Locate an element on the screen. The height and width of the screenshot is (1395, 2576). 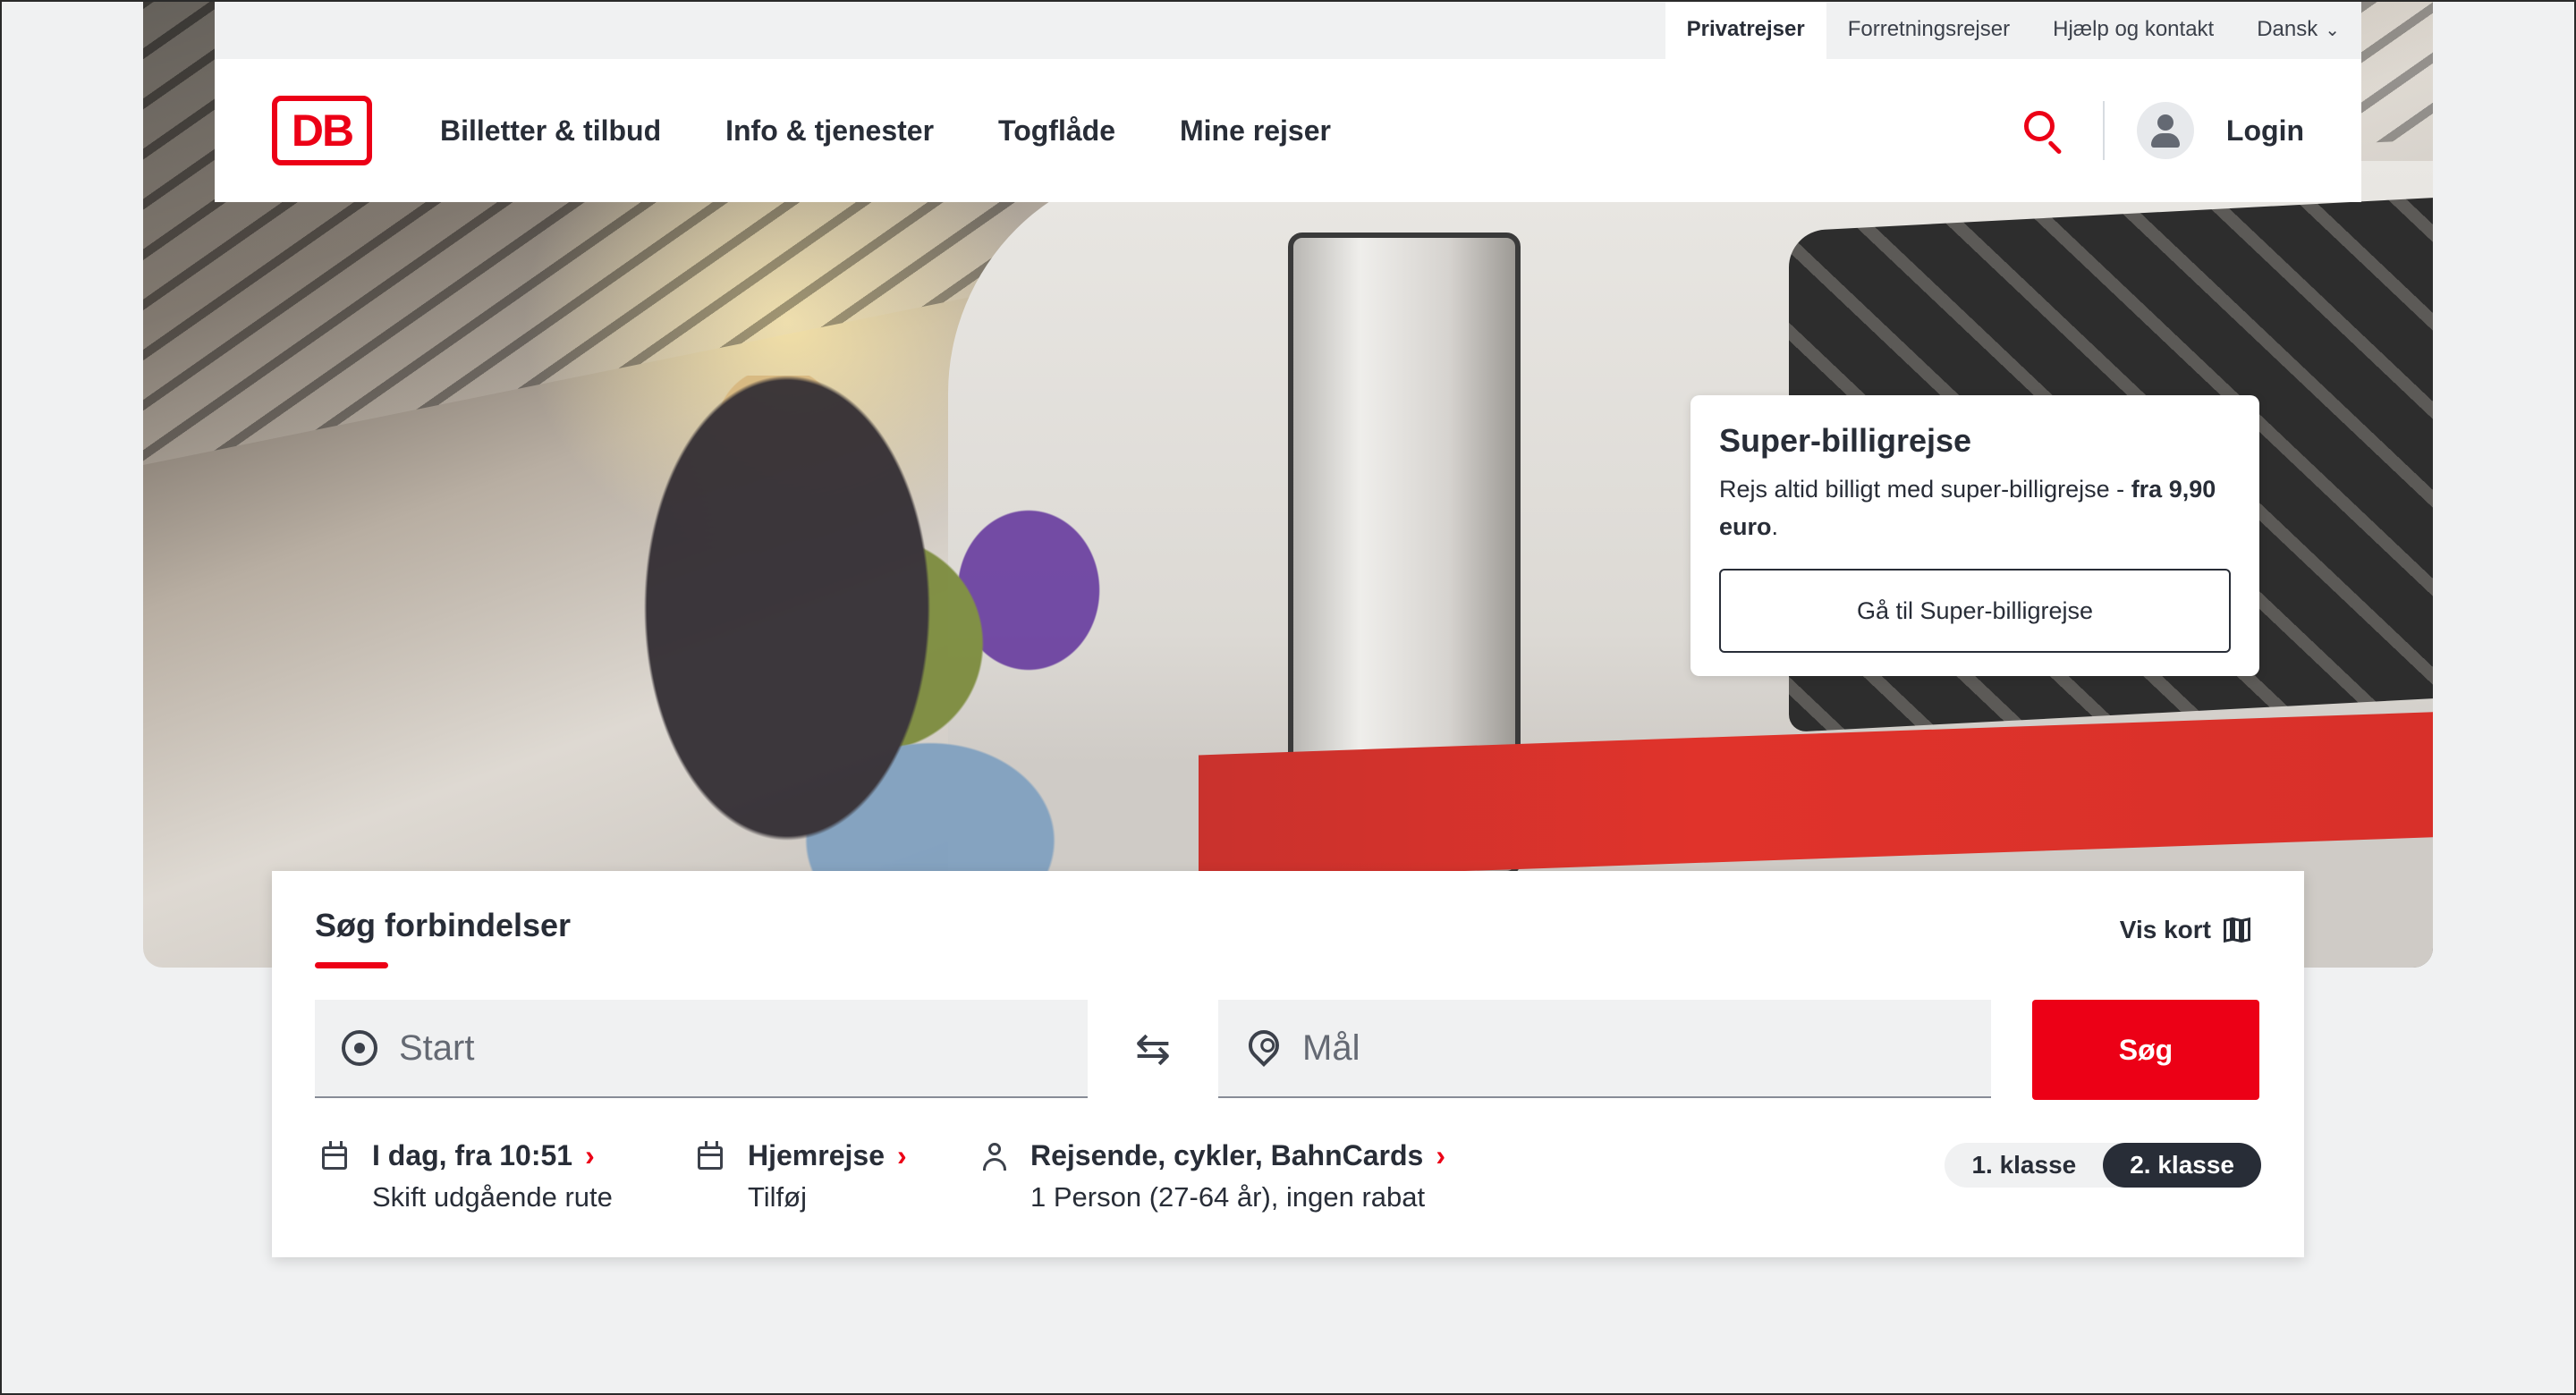
date-sub: Skift udgående rute is located at coordinates (492, 1197).